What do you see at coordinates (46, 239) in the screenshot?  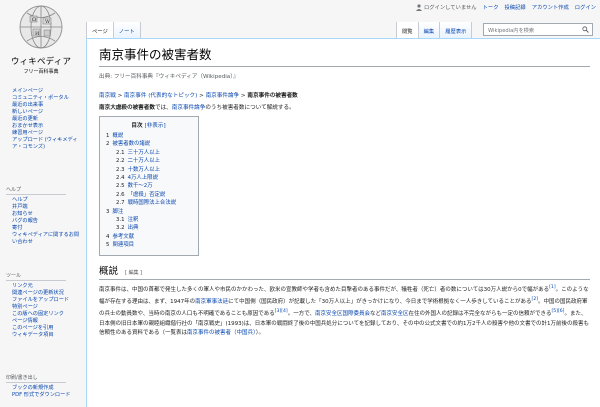 I see `sidebar-item-contact: ウィキペディアに関するお問い合わせ` at bounding box center [46, 239].